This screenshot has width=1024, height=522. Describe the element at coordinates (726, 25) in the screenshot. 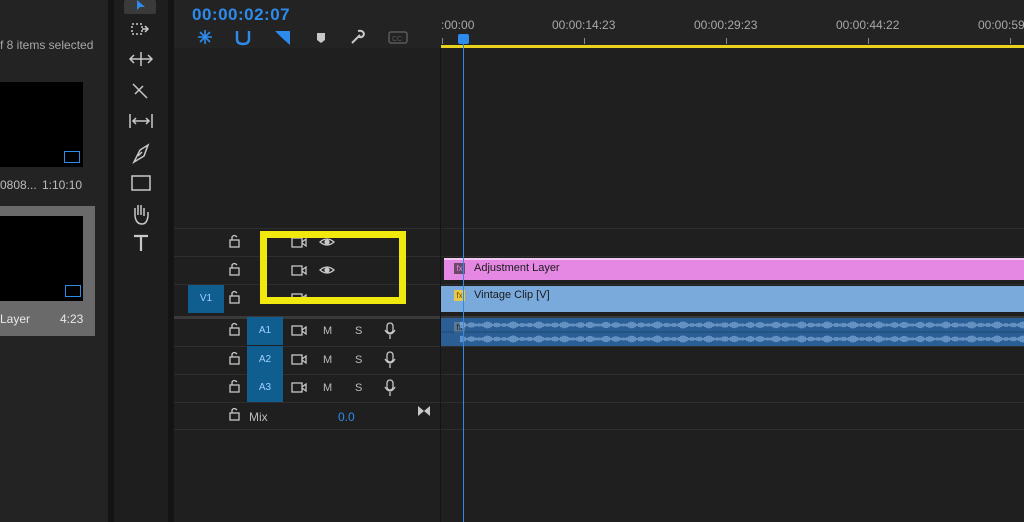

I see `ruler-label: 00:00:29:23` at that location.